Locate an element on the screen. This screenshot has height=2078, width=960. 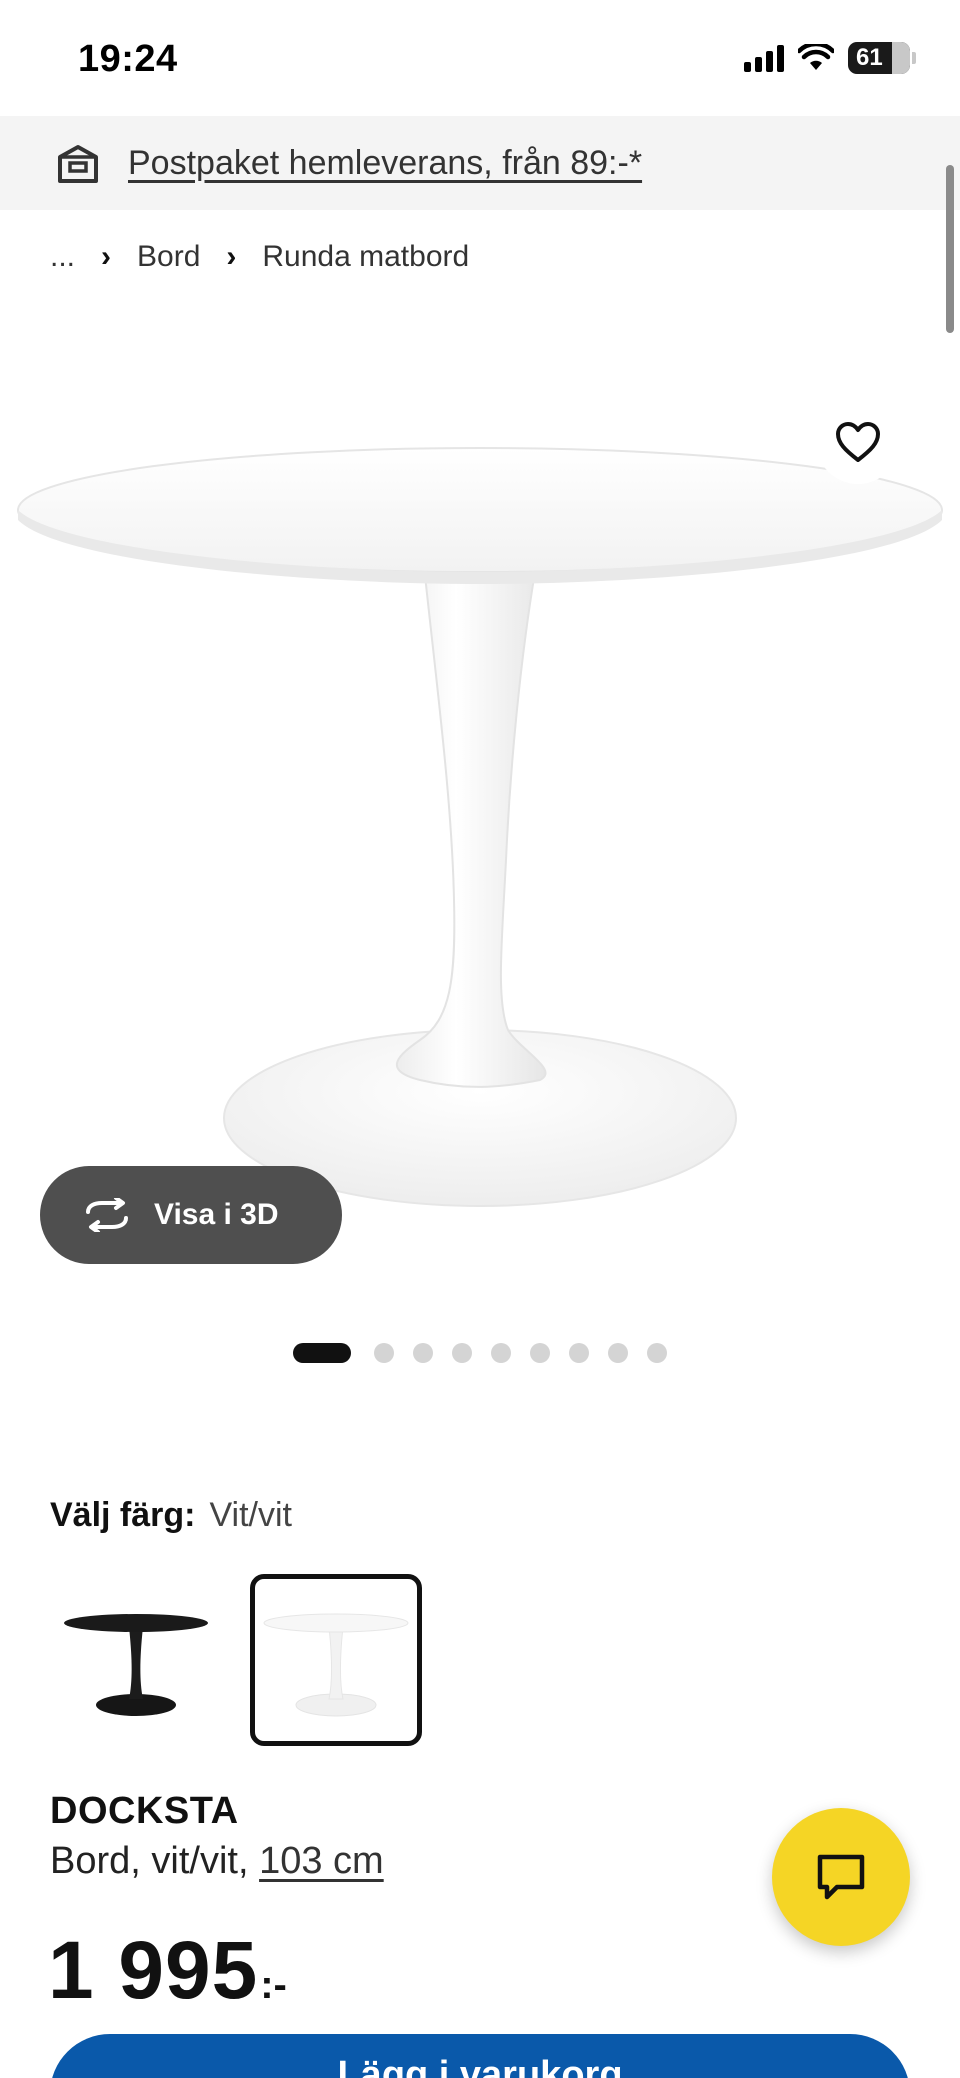
delivery-banner: Postpaket hemleverans, från 89:-* is located at coordinates (480, 163).